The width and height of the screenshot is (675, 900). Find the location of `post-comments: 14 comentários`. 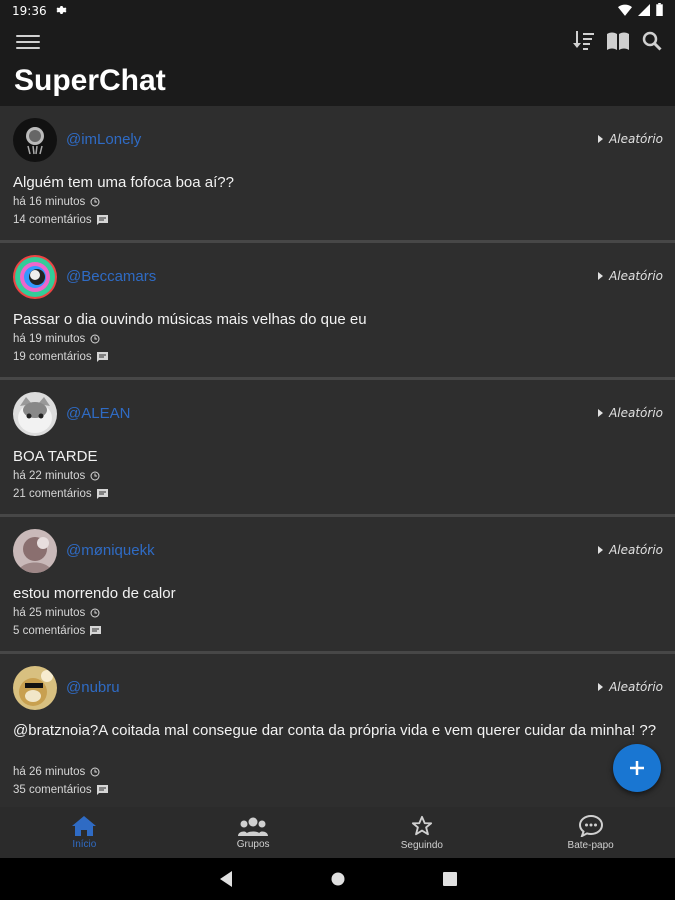

post-comments: 14 comentários is located at coordinates (60, 220).